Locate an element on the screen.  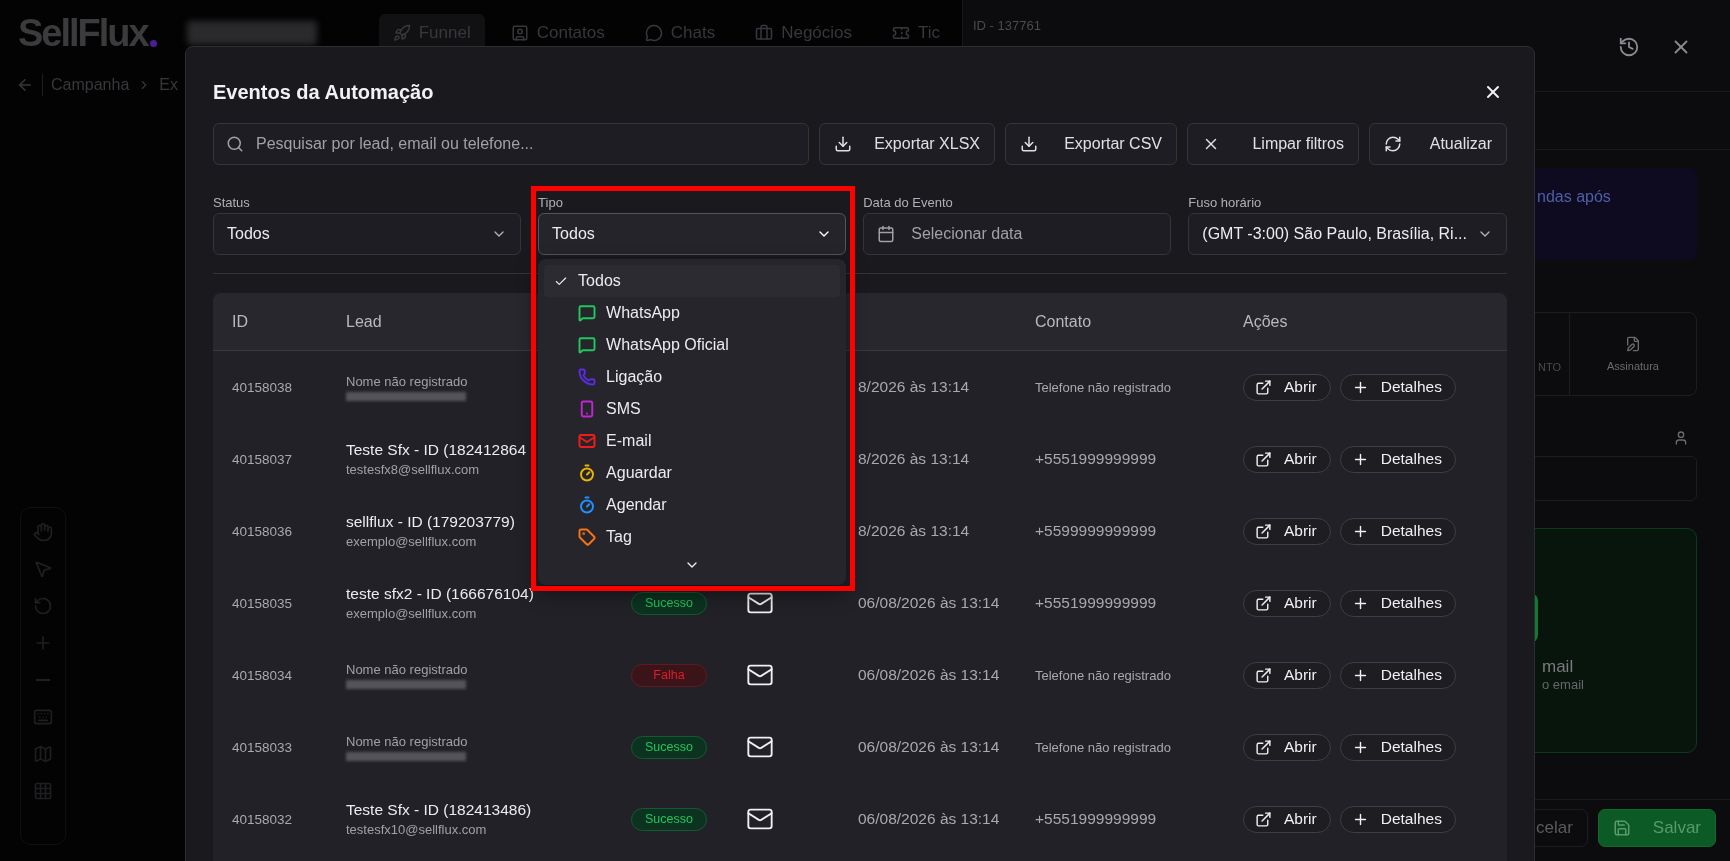
hand-icon is located at coordinates (43, 532).